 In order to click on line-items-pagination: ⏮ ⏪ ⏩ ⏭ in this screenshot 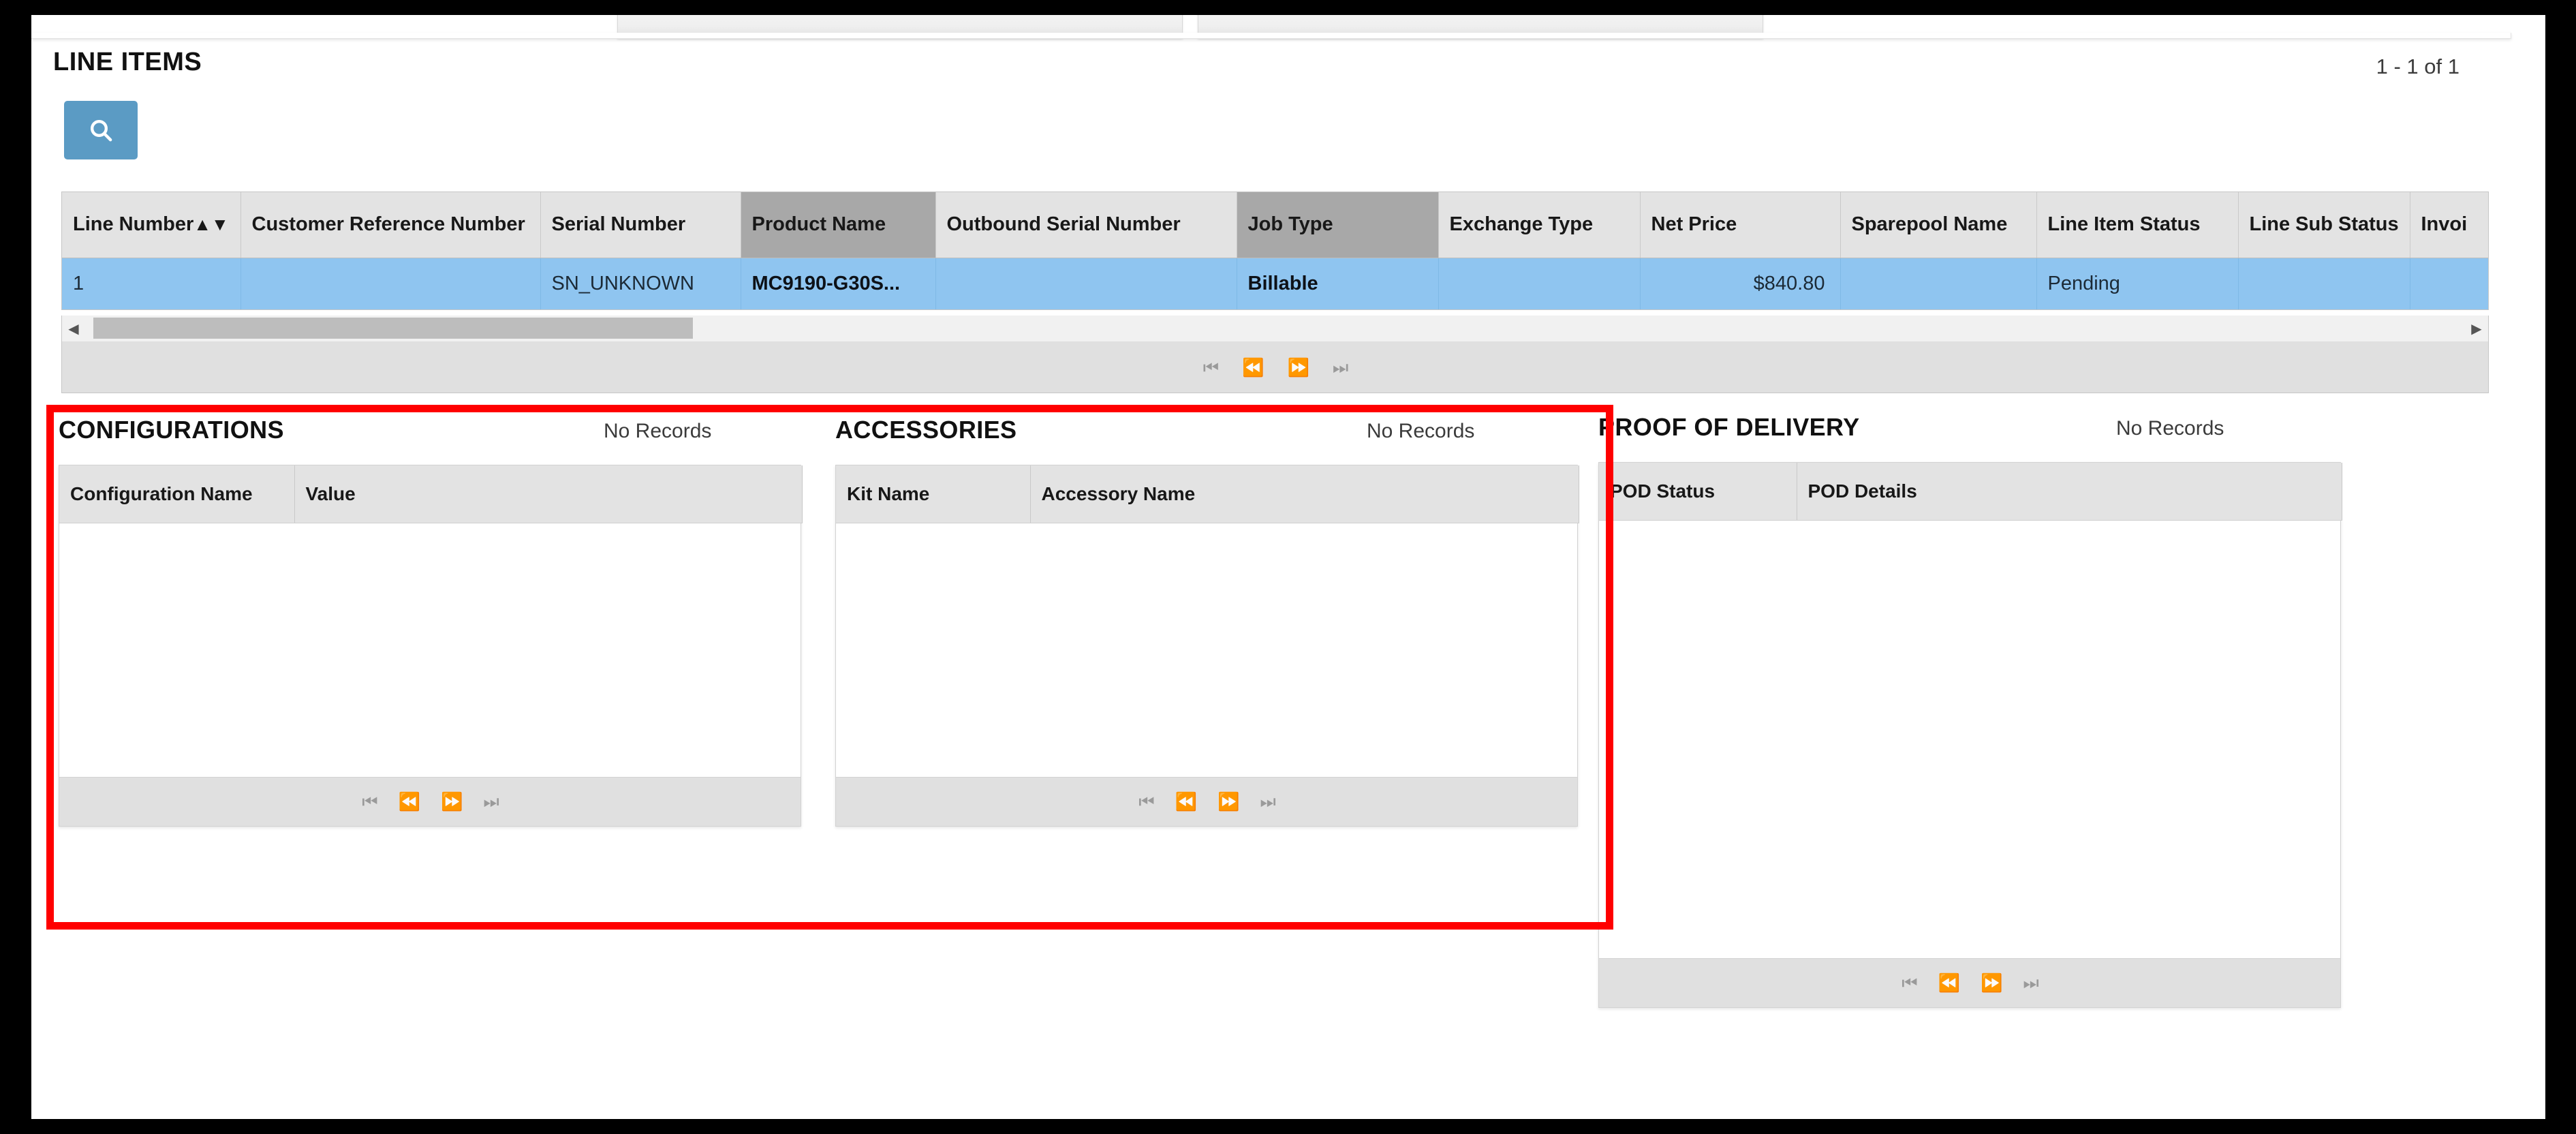, I will do `click(1275, 367)`.